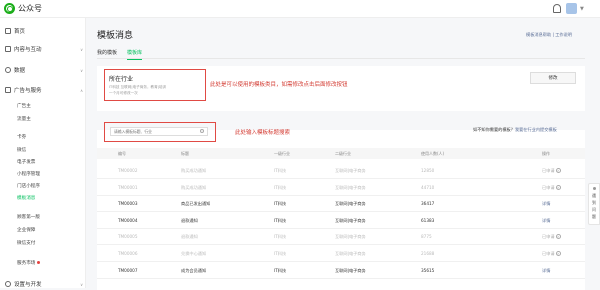 The width and height of the screenshot is (600, 290). Describe the element at coordinates (428, 253) in the screenshot. I see `row-users: 21688` at that location.